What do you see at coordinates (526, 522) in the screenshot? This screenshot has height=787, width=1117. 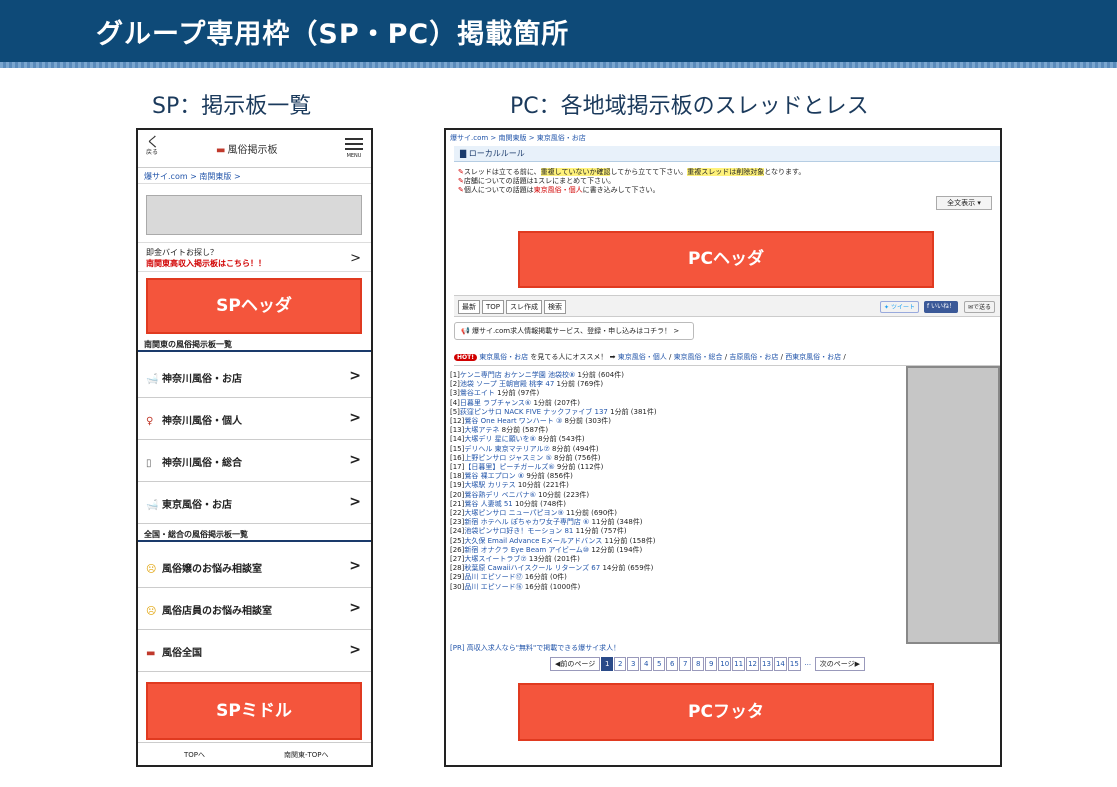 I see `thread-title: 新宿 ホテヘル ぽちゃカワ女子専門店 ⑥` at bounding box center [526, 522].